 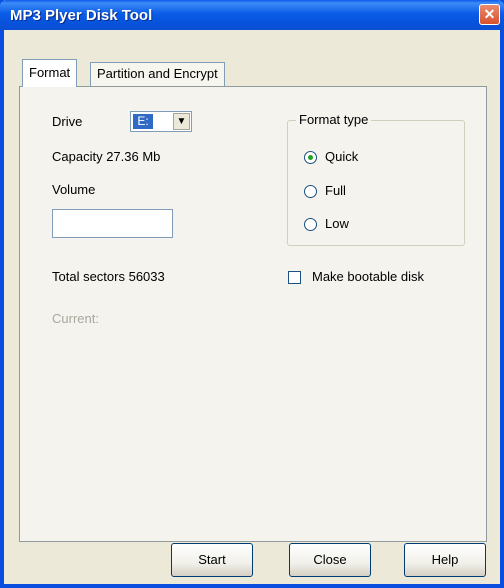 What do you see at coordinates (74, 189) in the screenshot?
I see `volume-label: Volume` at bounding box center [74, 189].